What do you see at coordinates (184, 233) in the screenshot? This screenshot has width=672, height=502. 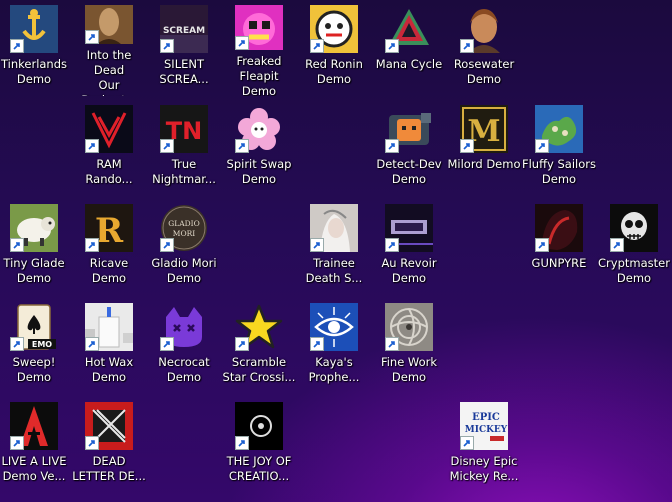 I see `tile-text: MORI` at bounding box center [184, 233].